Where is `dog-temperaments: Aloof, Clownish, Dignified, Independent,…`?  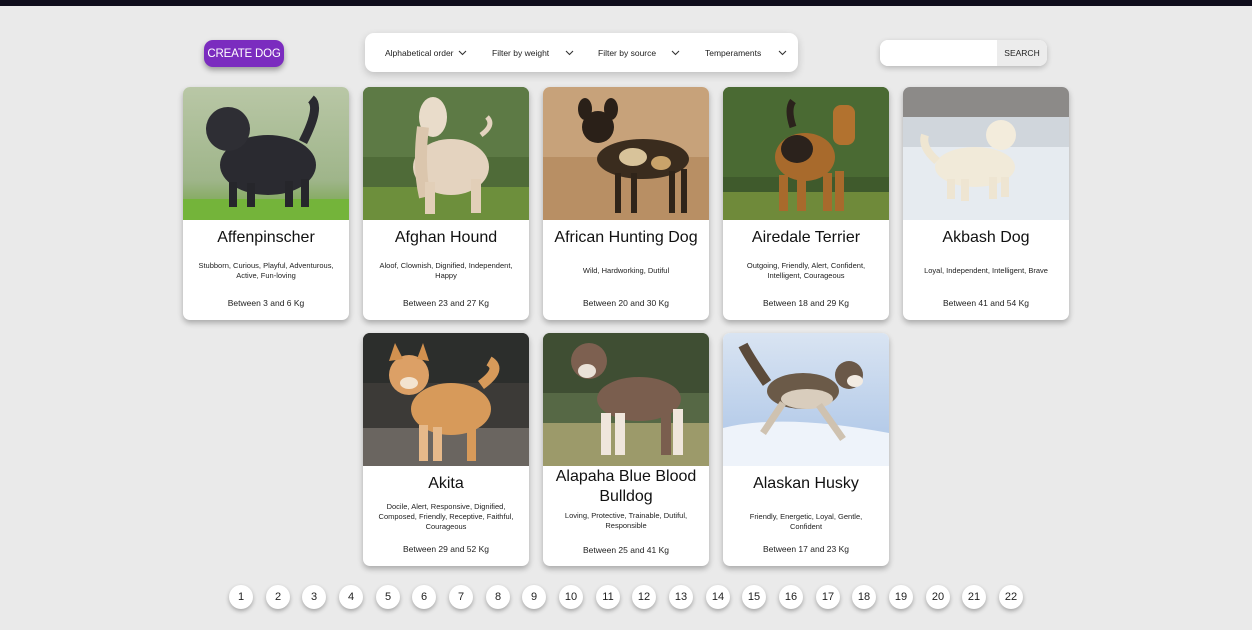 dog-temperaments: Aloof, Clownish, Dignified, Independent,… is located at coordinates (446, 270).